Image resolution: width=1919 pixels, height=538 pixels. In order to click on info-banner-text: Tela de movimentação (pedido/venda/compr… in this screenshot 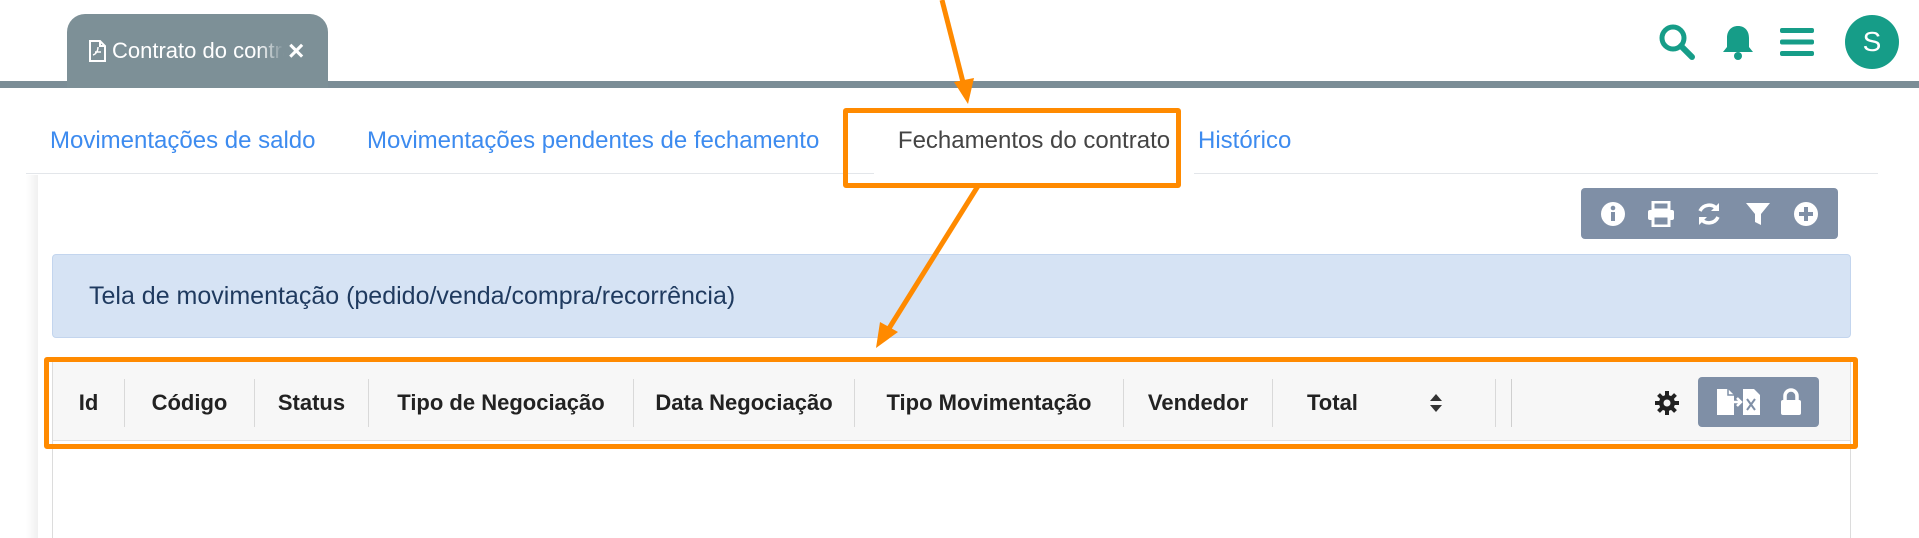, I will do `click(412, 295)`.